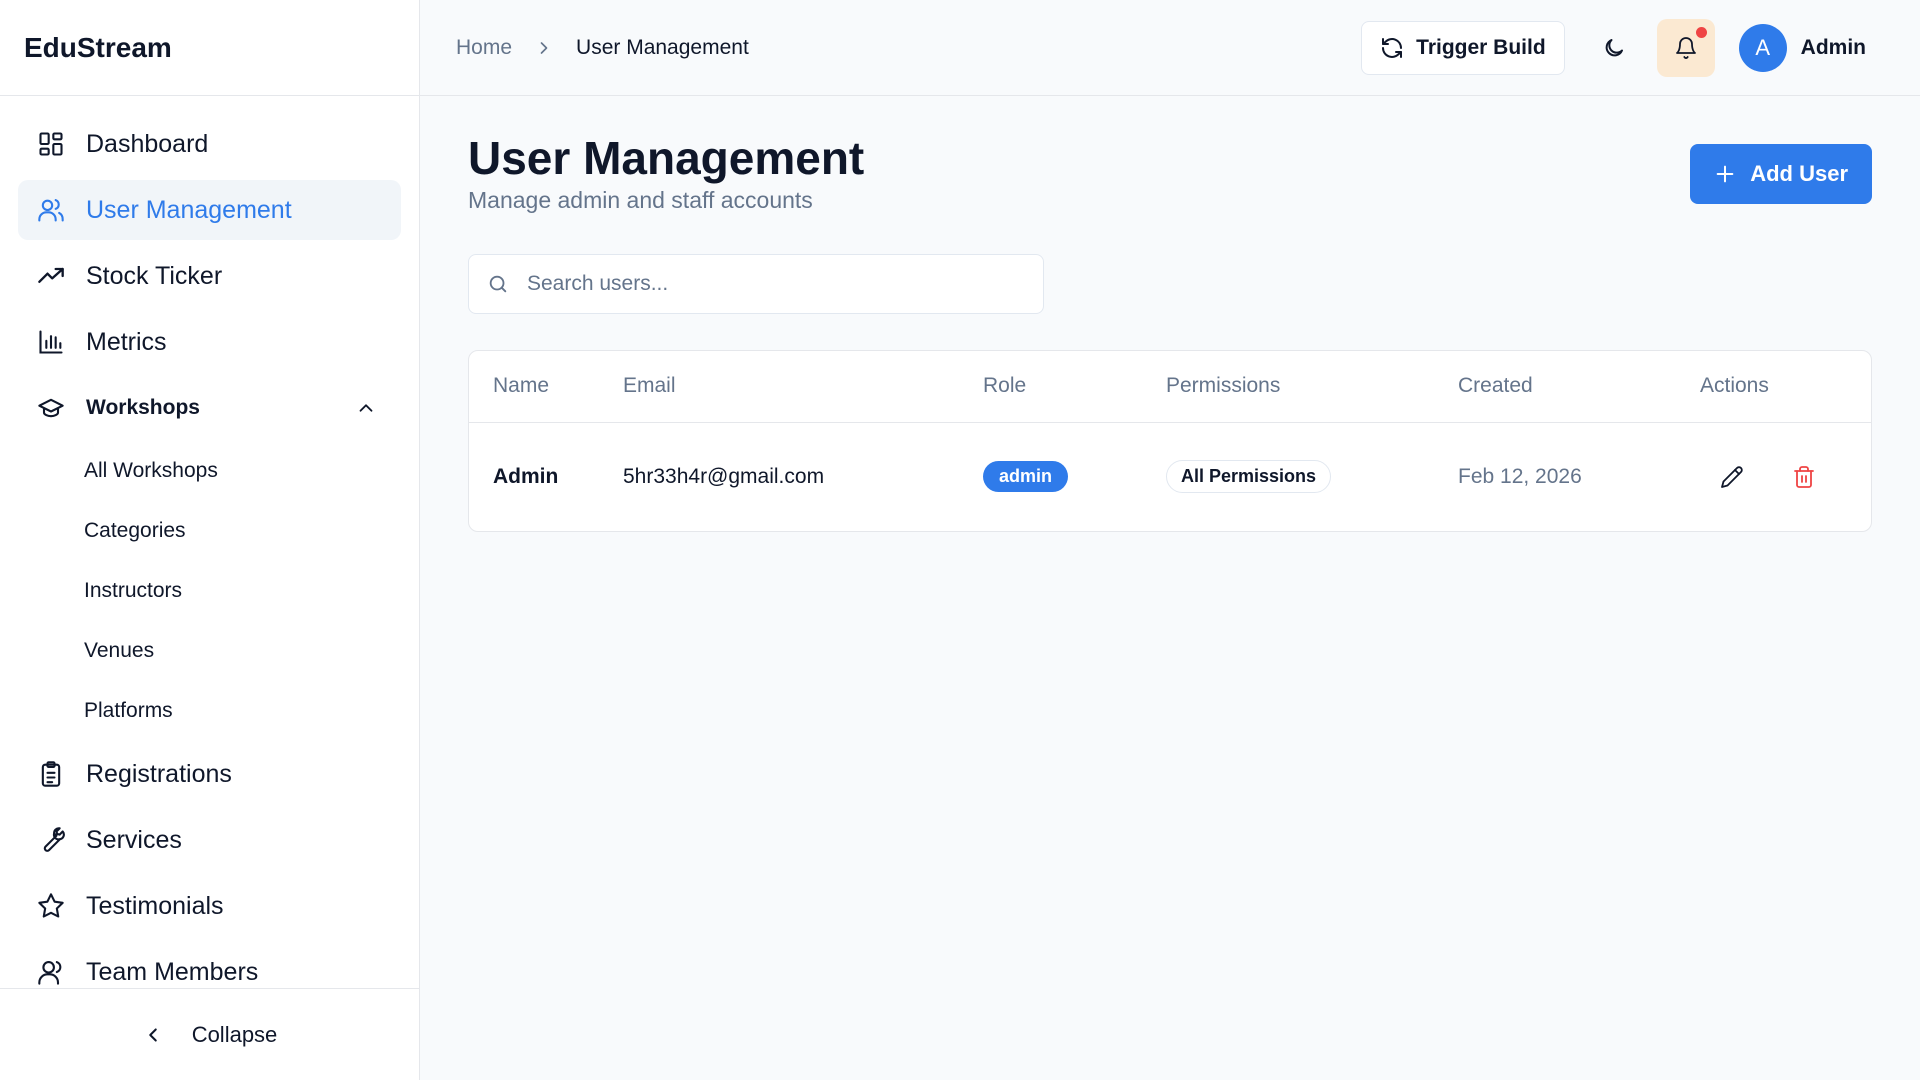  What do you see at coordinates (1026, 477) in the screenshot?
I see `role-badge: admin` at bounding box center [1026, 477].